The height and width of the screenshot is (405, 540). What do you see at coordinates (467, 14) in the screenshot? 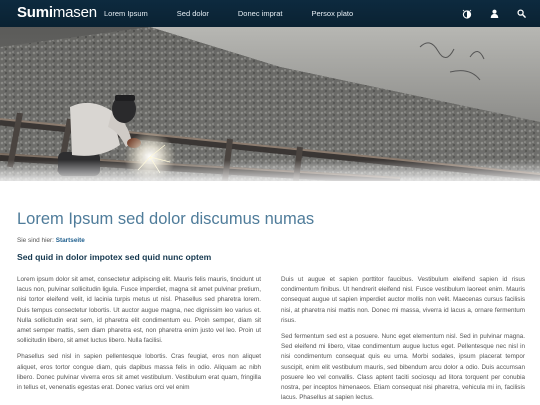
I see `theme-toggle-icon` at bounding box center [467, 14].